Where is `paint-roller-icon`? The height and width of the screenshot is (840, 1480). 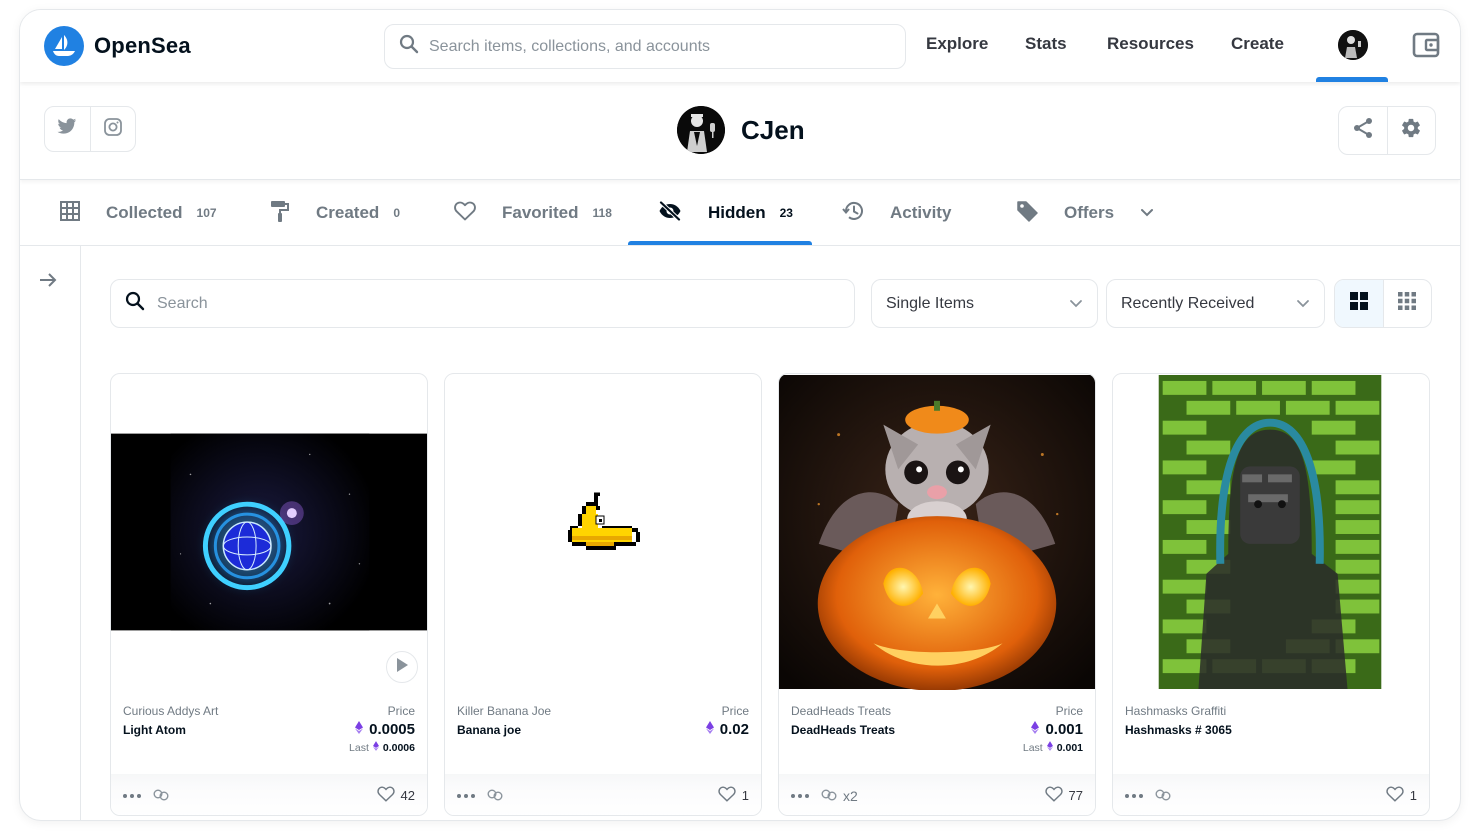
paint-roller-icon is located at coordinates (280, 213).